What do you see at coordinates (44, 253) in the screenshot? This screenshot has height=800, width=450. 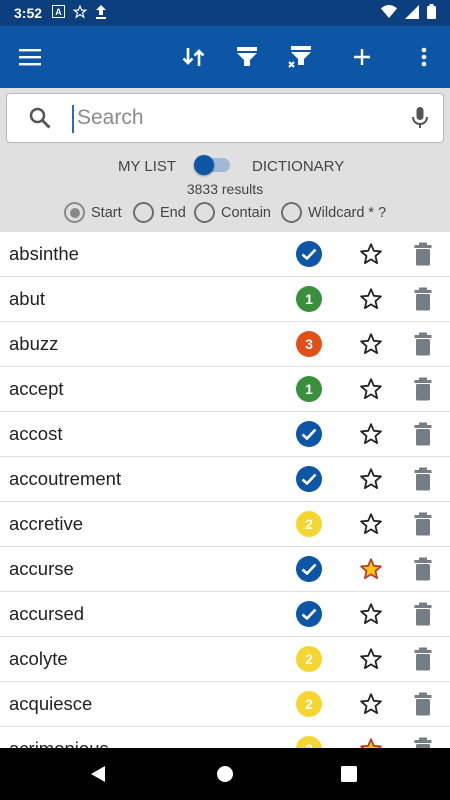 I see `word-text: absinthe` at bounding box center [44, 253].